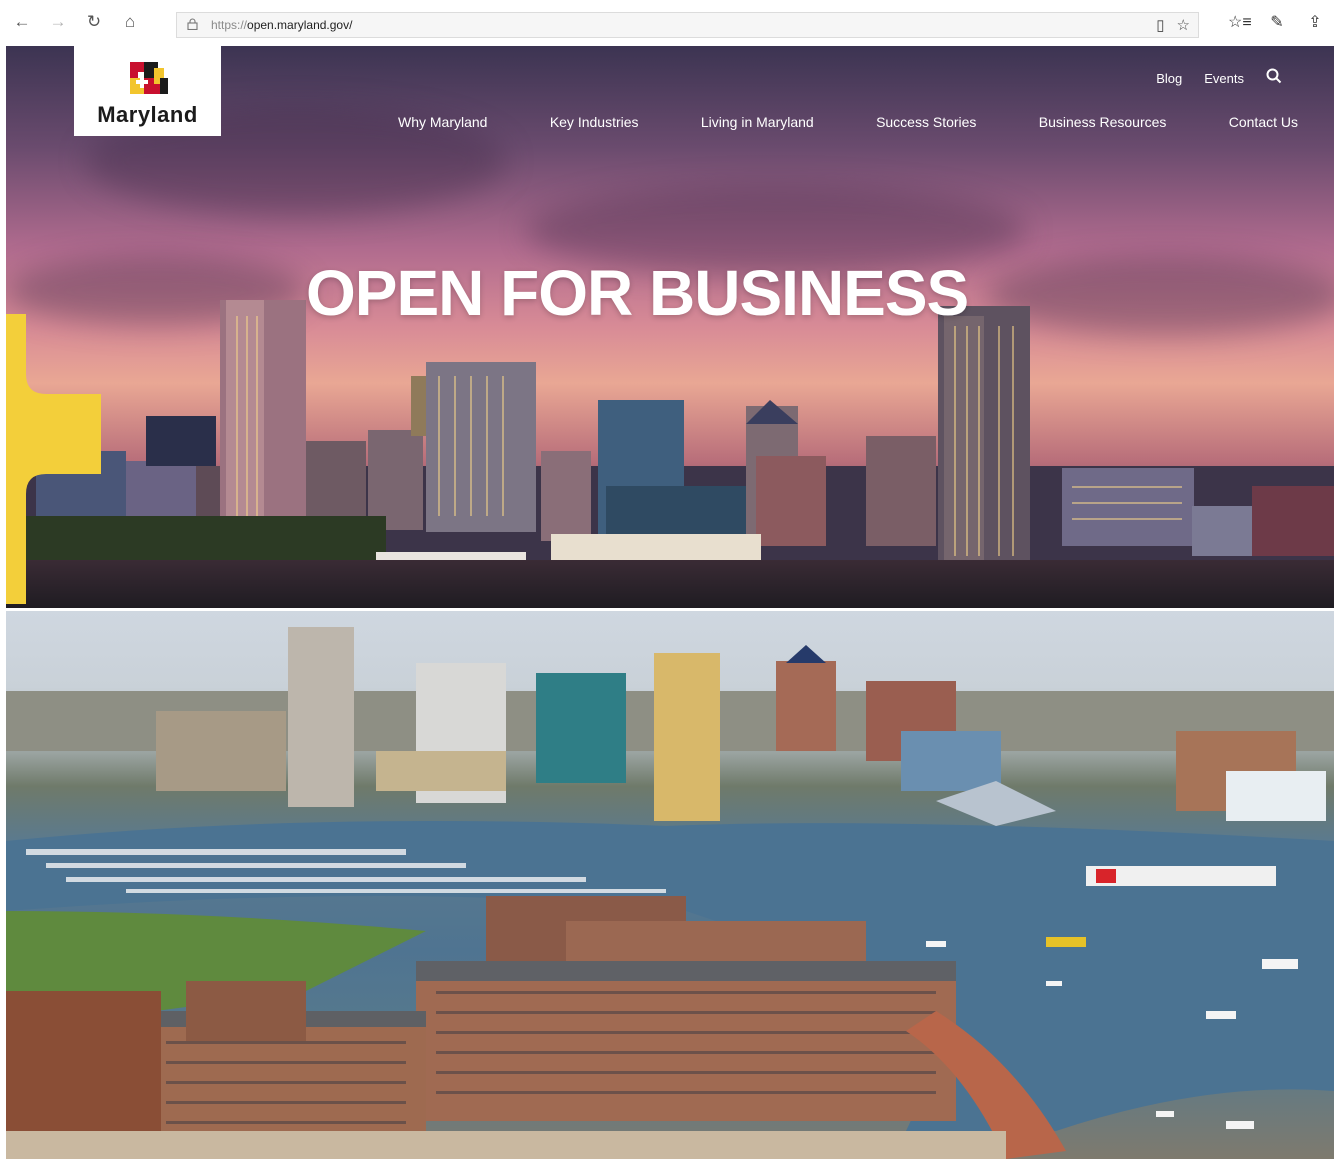 The image size is (1334, 1159). What do you see at coordinates (300, 25) in the screenshot?
I see `url-host: open.maryland.gov/` at bounding box center [300, 25].